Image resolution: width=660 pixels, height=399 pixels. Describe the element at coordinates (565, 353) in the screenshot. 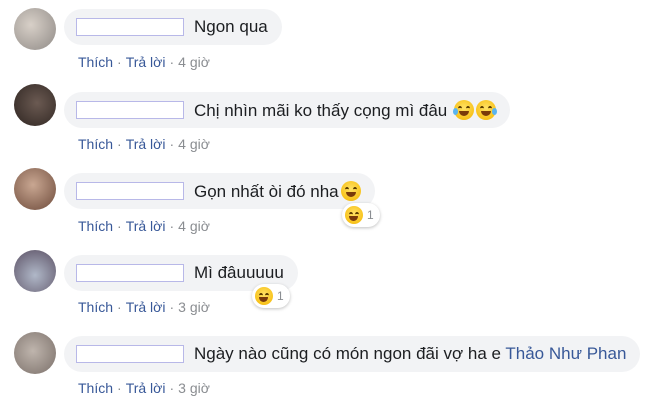

I see `mention-link: Thảo Như Phan` at that location.